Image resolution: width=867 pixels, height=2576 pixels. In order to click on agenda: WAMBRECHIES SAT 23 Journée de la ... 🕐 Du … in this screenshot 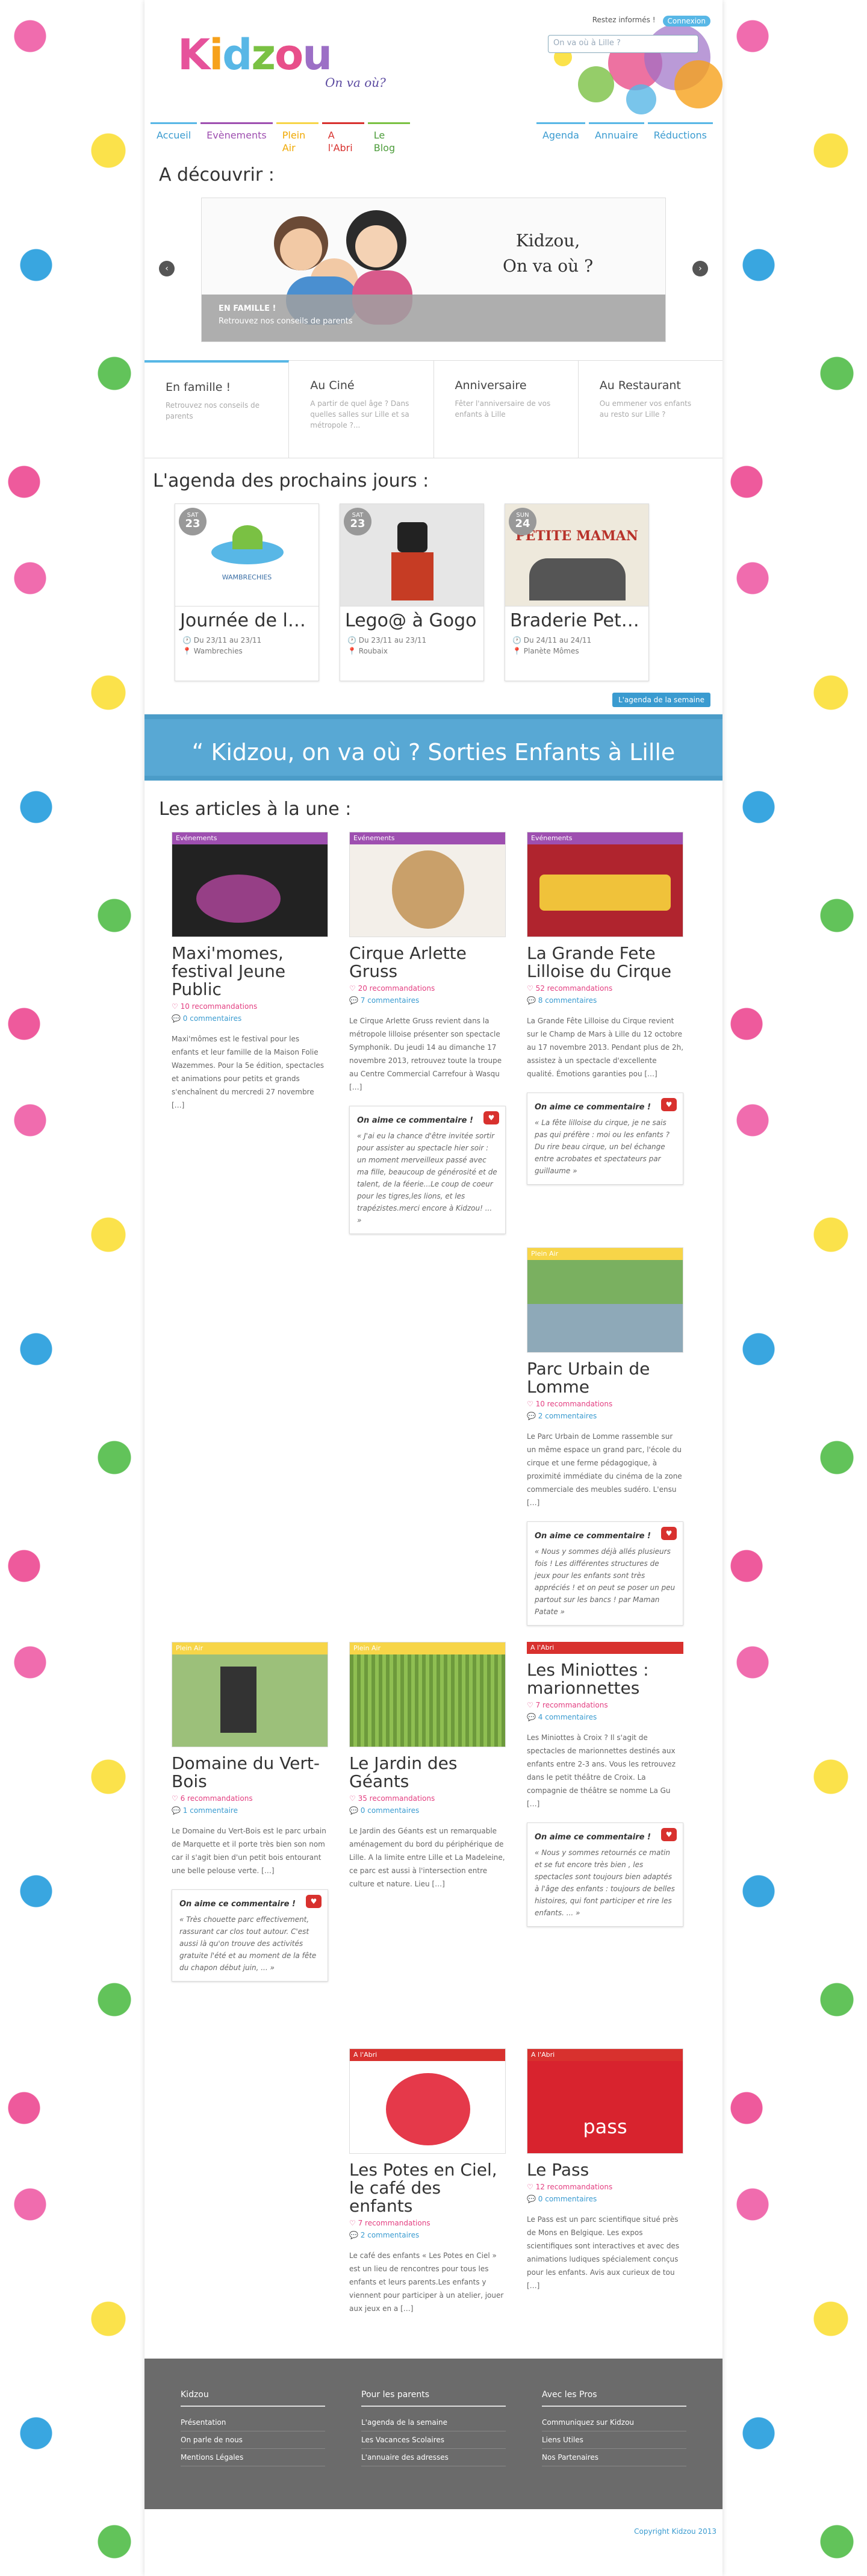, I will do `click(433, 609)`.